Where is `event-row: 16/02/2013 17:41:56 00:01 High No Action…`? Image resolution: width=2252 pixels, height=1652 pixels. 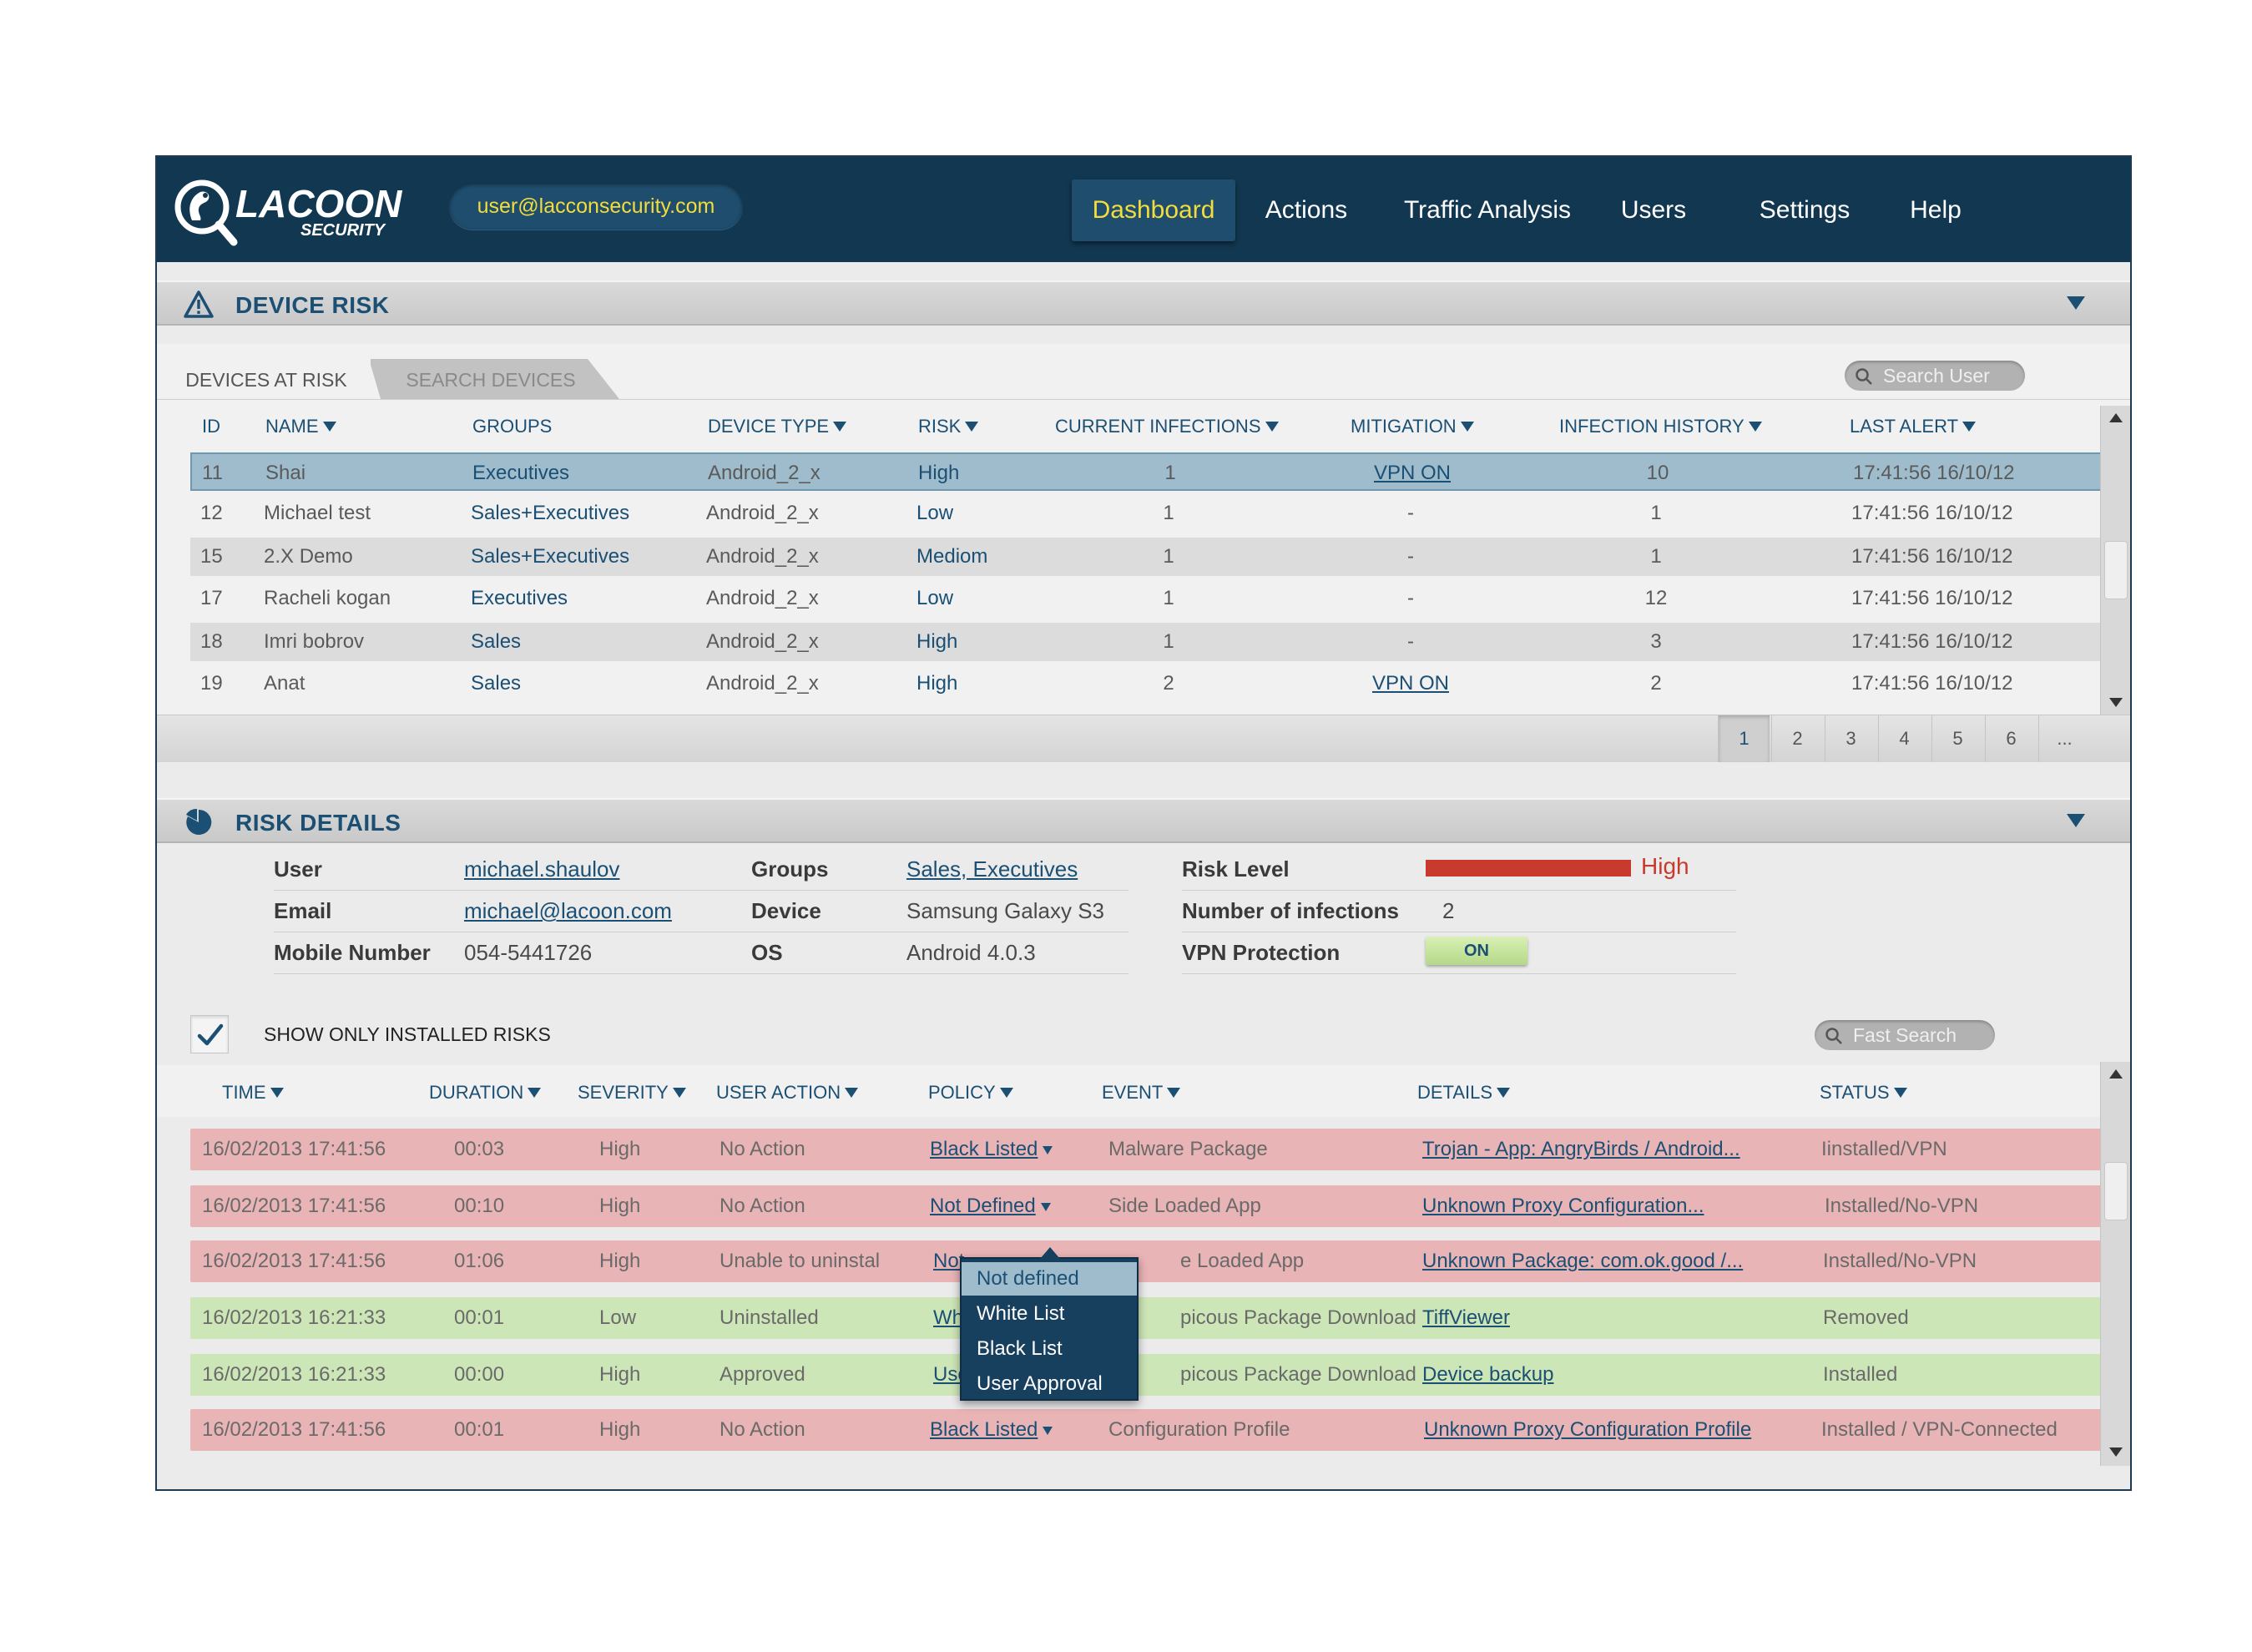
event-row: 16/02/2013 17:41:56 00:01 High No Action… is located at coordinates (1146, 1430).